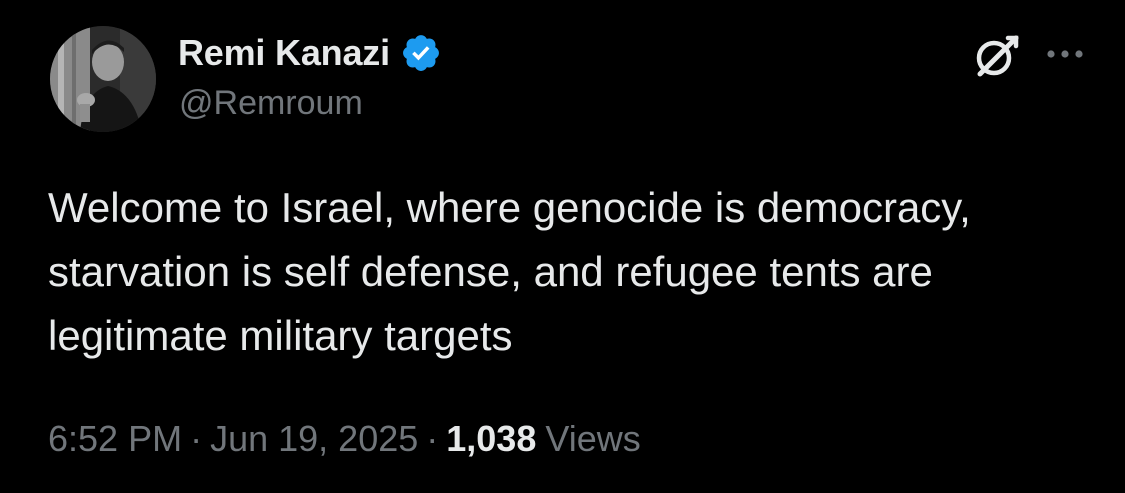 Image resolution: width=1125 pixels, height=493 pixels. What do you see at coordinates (280, 335) in the screenshot?
I see `tweet-text-line: legitimate military targets` at bounding box center [280, 335].